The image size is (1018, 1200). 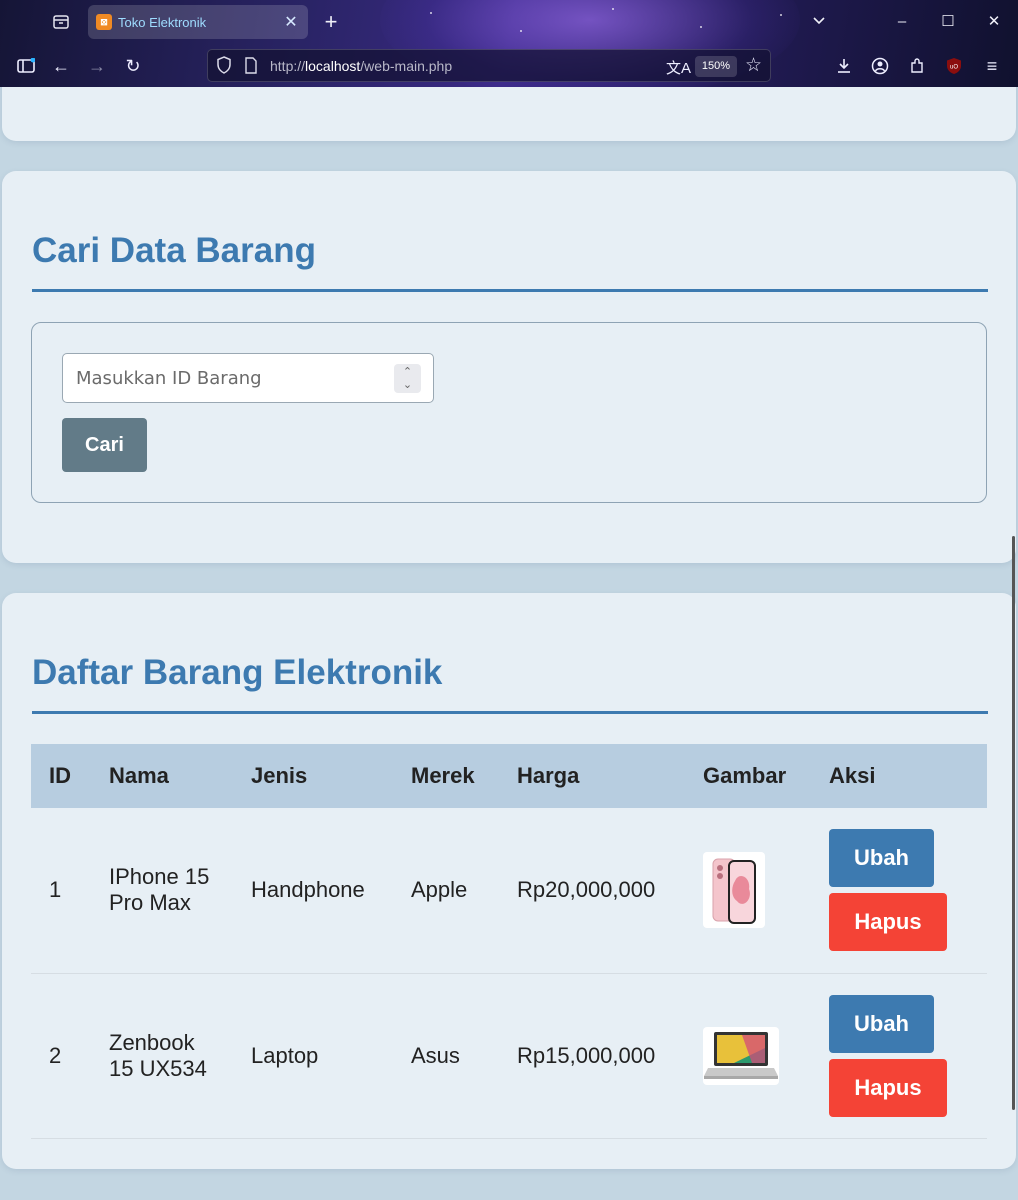 What do you see at coordinates (741, 1055) in the screenshot?
I see `laptop-image` at bounding box center [741, 1055].